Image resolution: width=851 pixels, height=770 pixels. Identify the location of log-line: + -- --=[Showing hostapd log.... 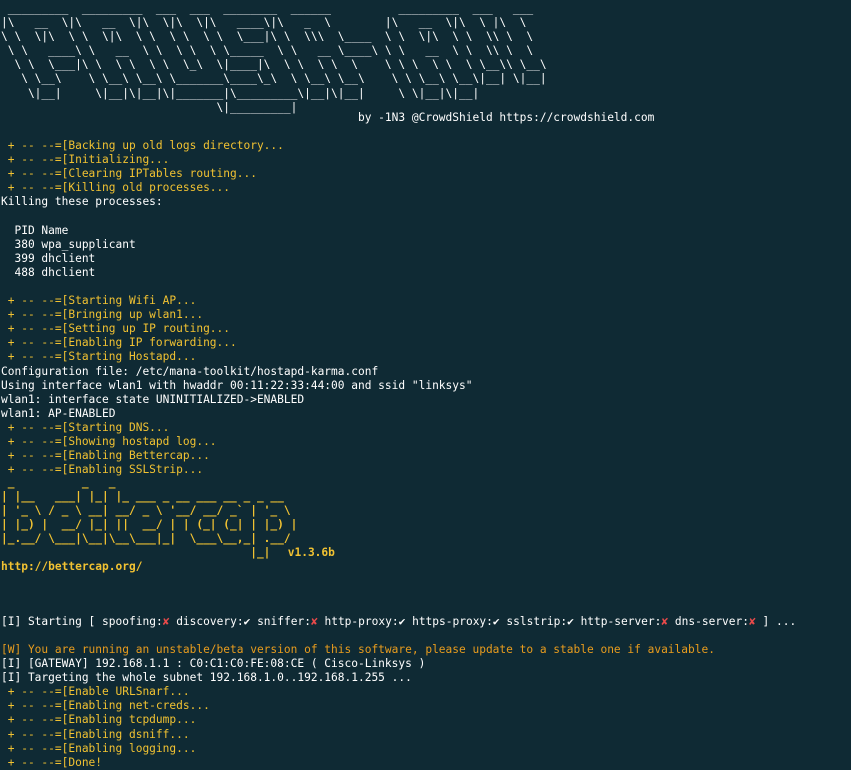
(109, 441).